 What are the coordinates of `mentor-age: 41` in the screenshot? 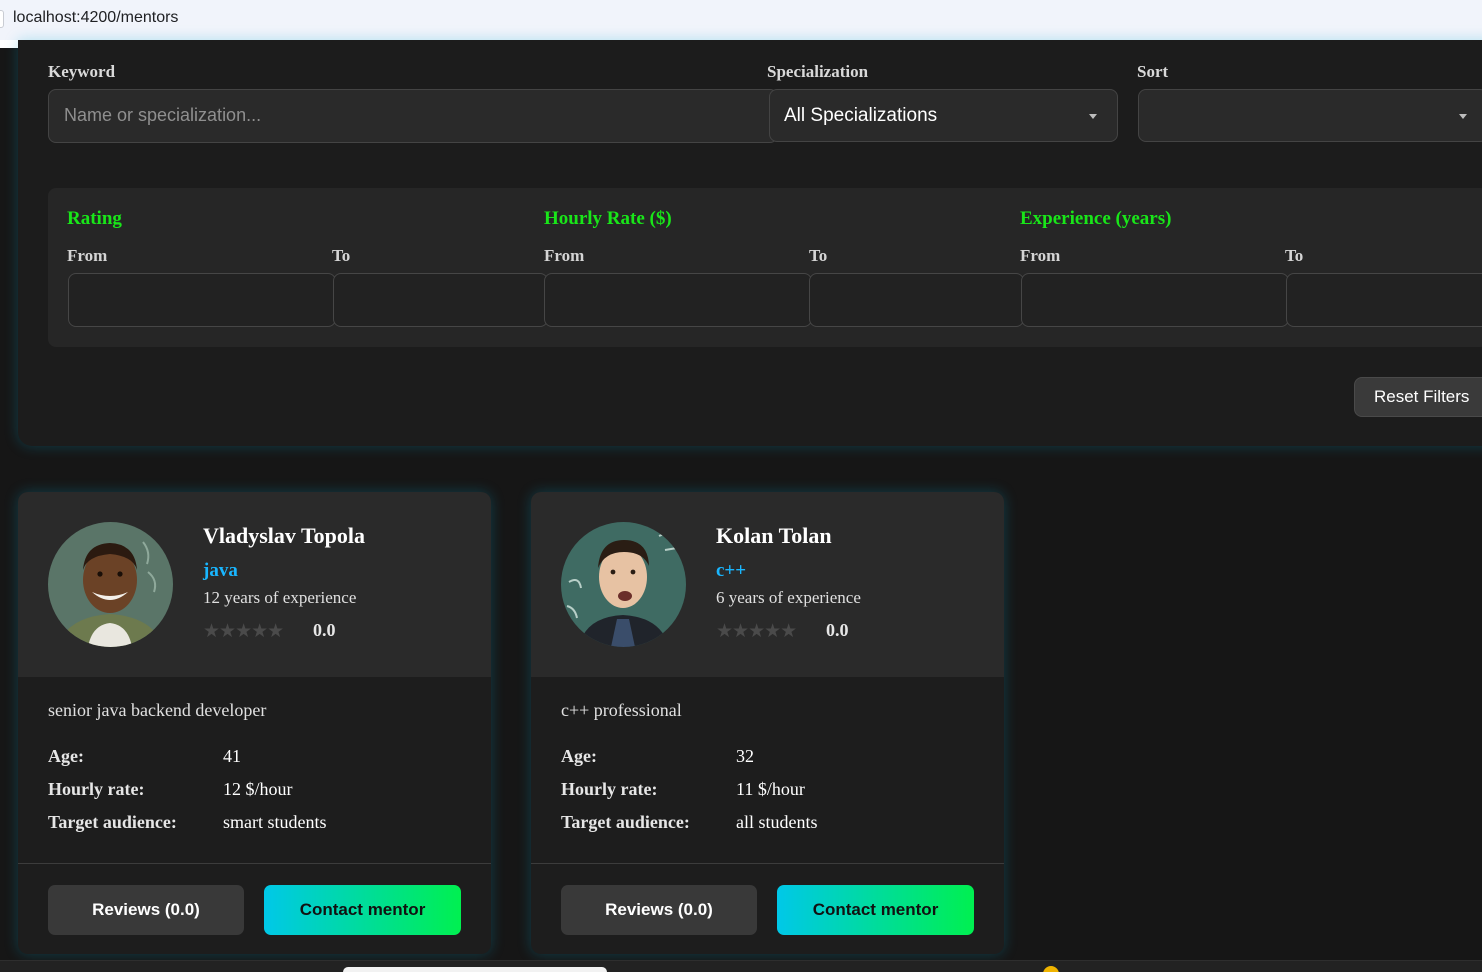 It's located at (232, 756).